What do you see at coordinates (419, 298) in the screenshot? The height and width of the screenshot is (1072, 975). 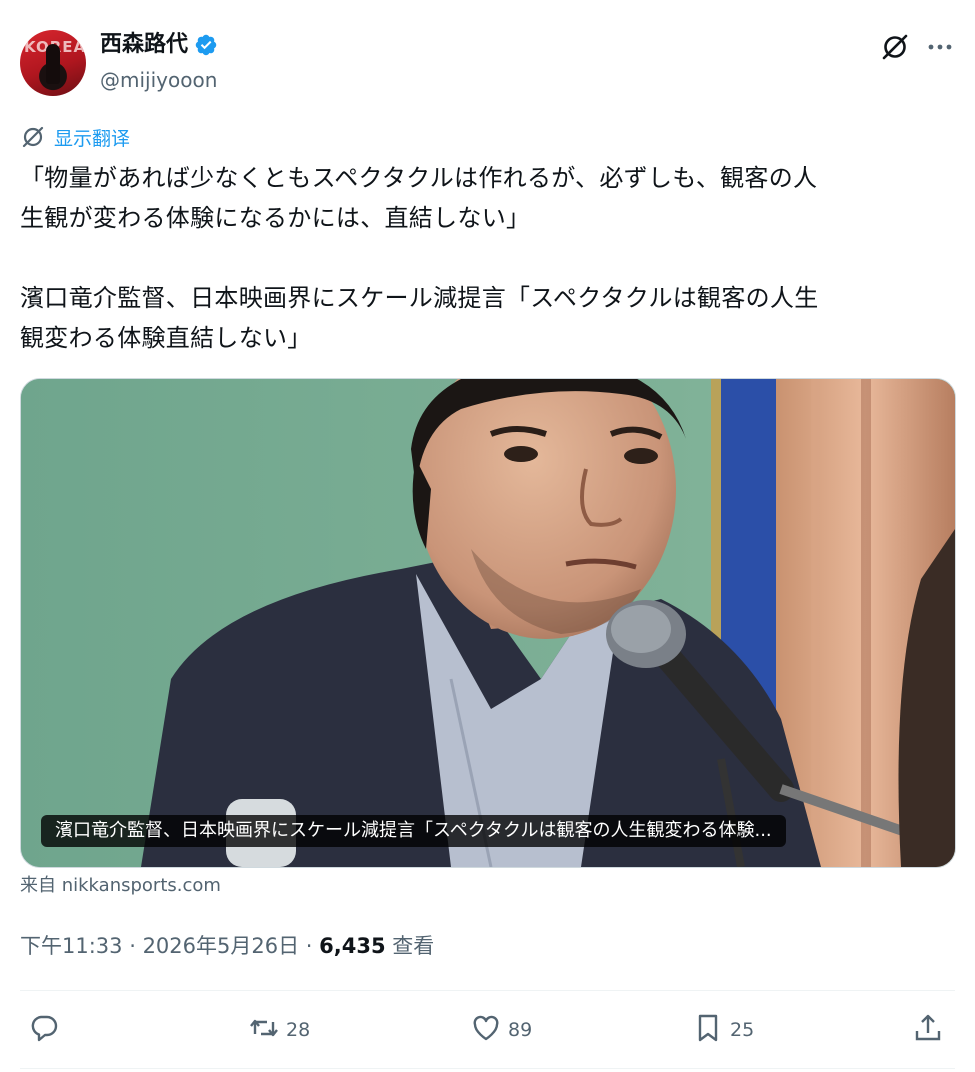 I see `post-line: 濱口竜介監督、日本映画界にスケール減提言「スペクタクルは観客の人生` at bounding box center [419, 298].